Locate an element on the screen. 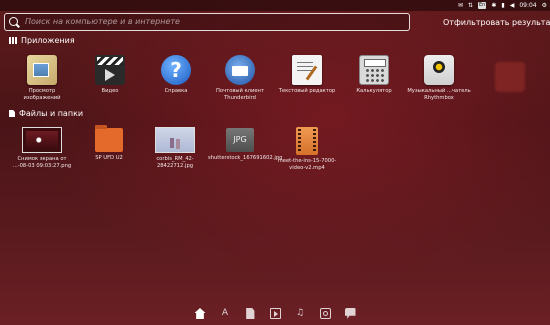 The image size is (550, 325). app-label: Видео is located at coordinates (110, 91).